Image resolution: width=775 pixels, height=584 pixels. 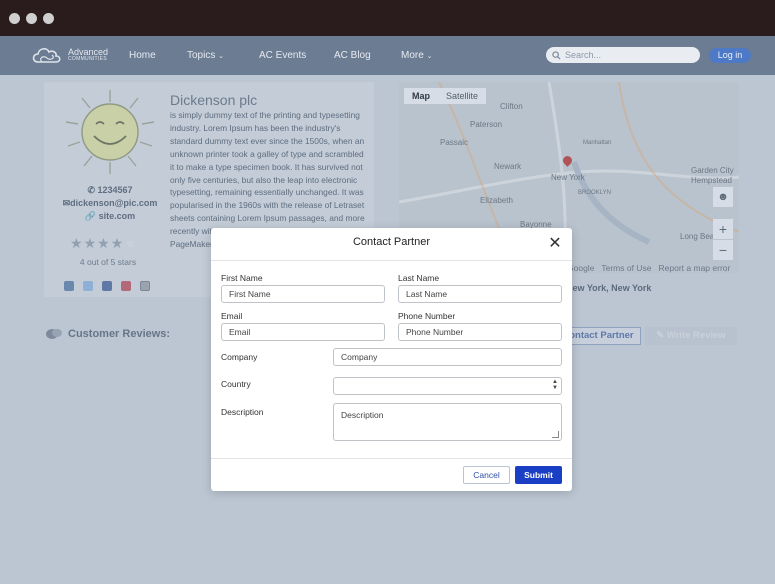 I want to click on last-name-field: Last Name, so click(x=480, y=294).